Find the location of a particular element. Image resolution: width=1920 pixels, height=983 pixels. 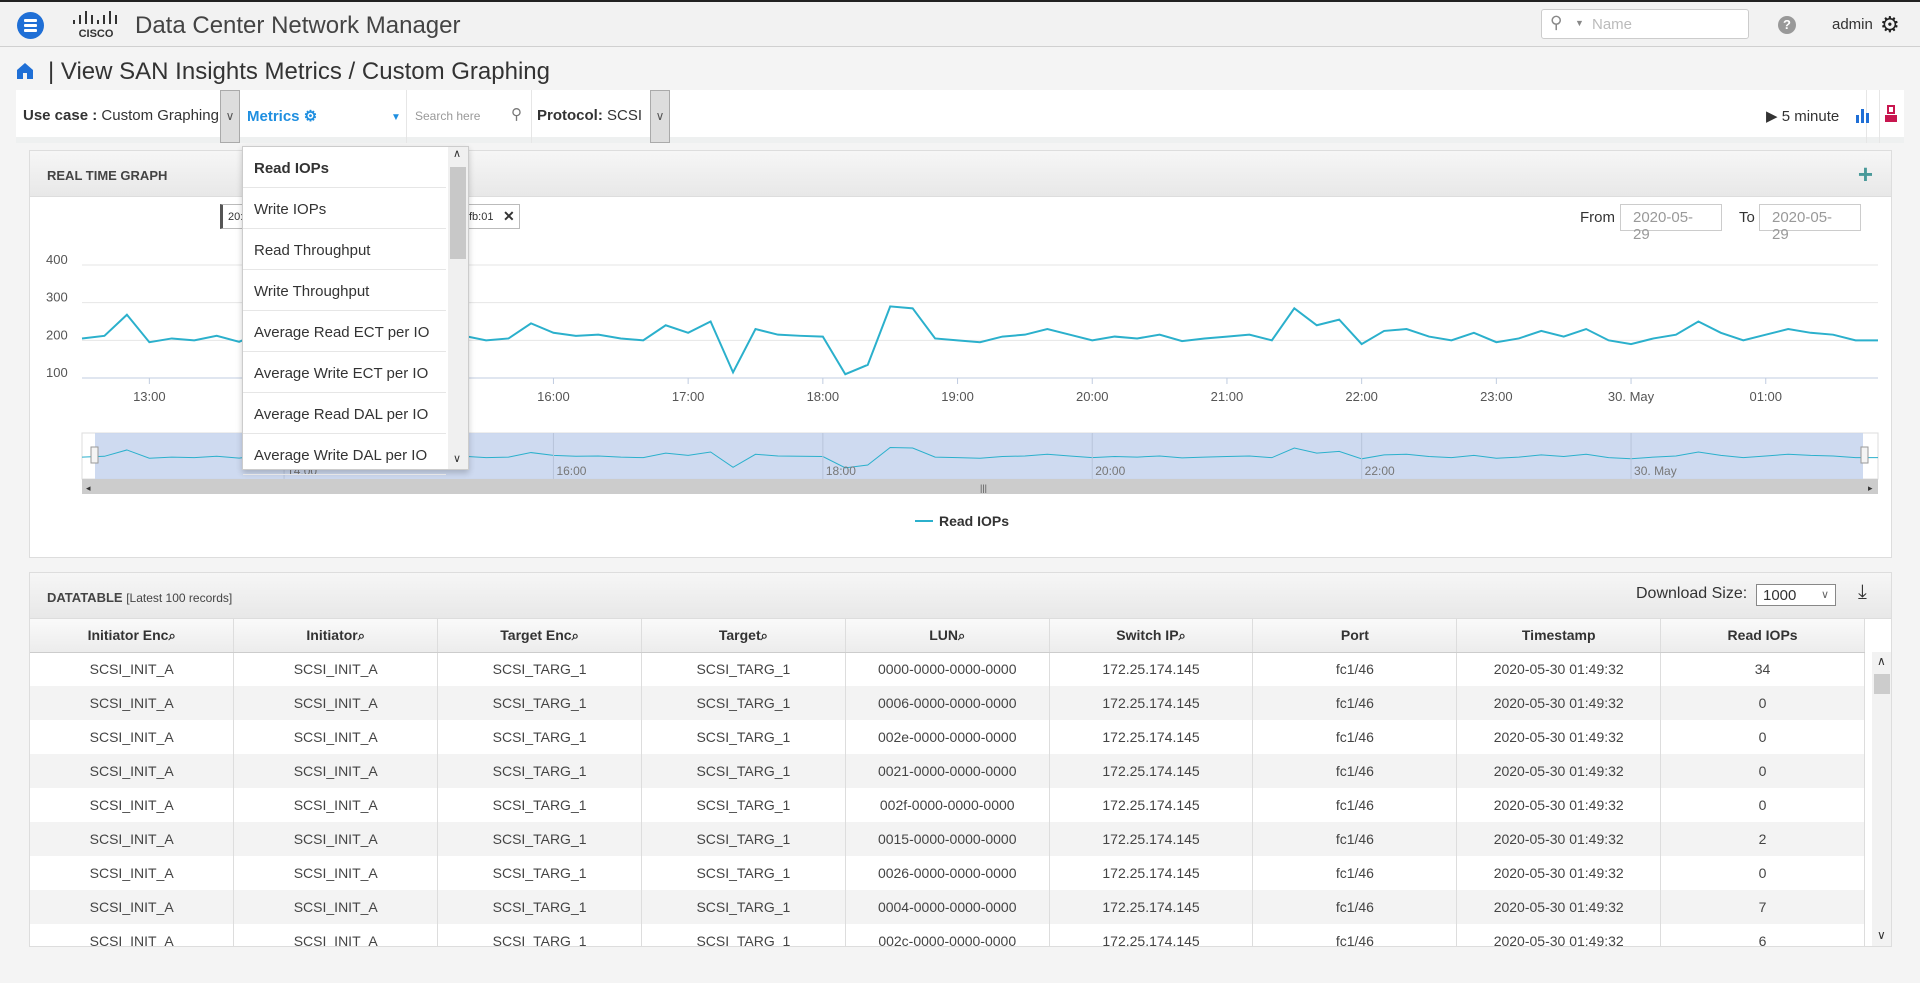

bar-chart-icon is located at coordinates (1862, 115).